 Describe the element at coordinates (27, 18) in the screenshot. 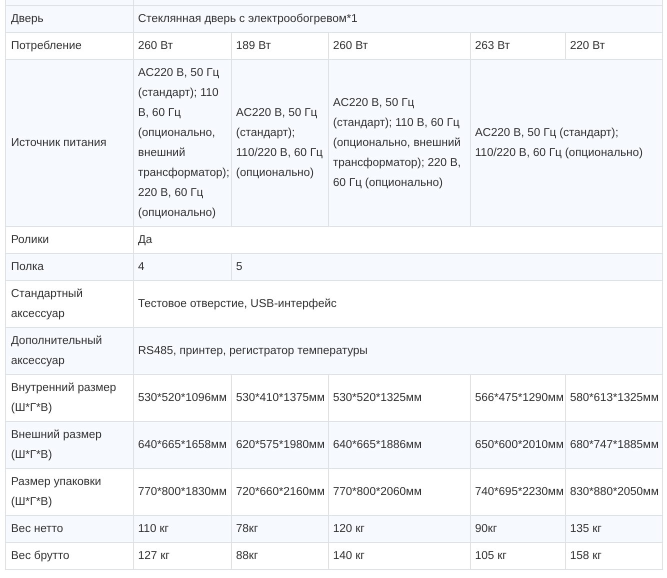

I see `row-label: Дверь` at that location.